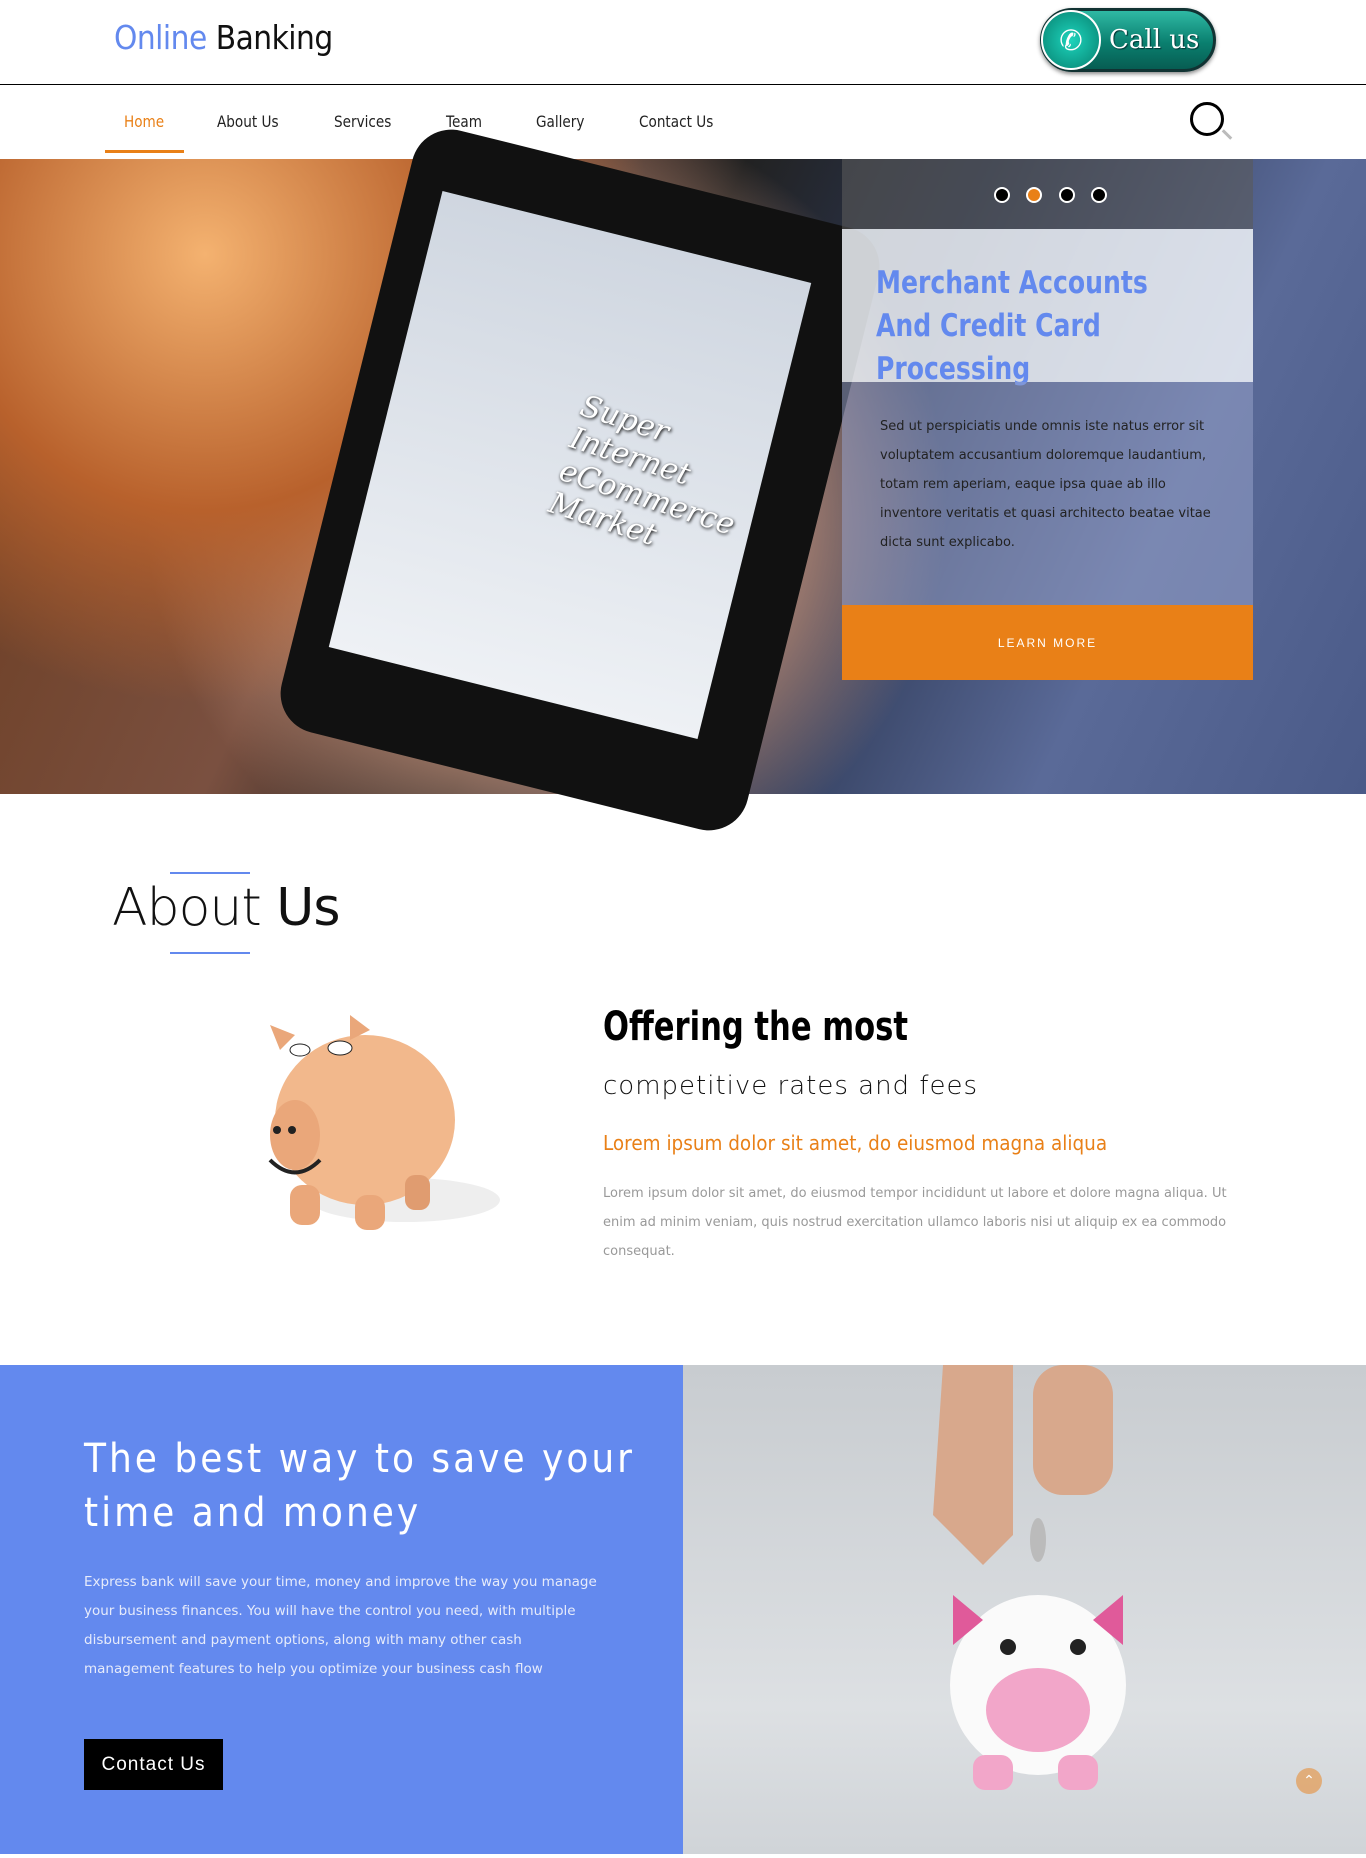 The height and width of the screenshot is (1858, 1366). I want to click on nav-home: Home, so click(144, 121).